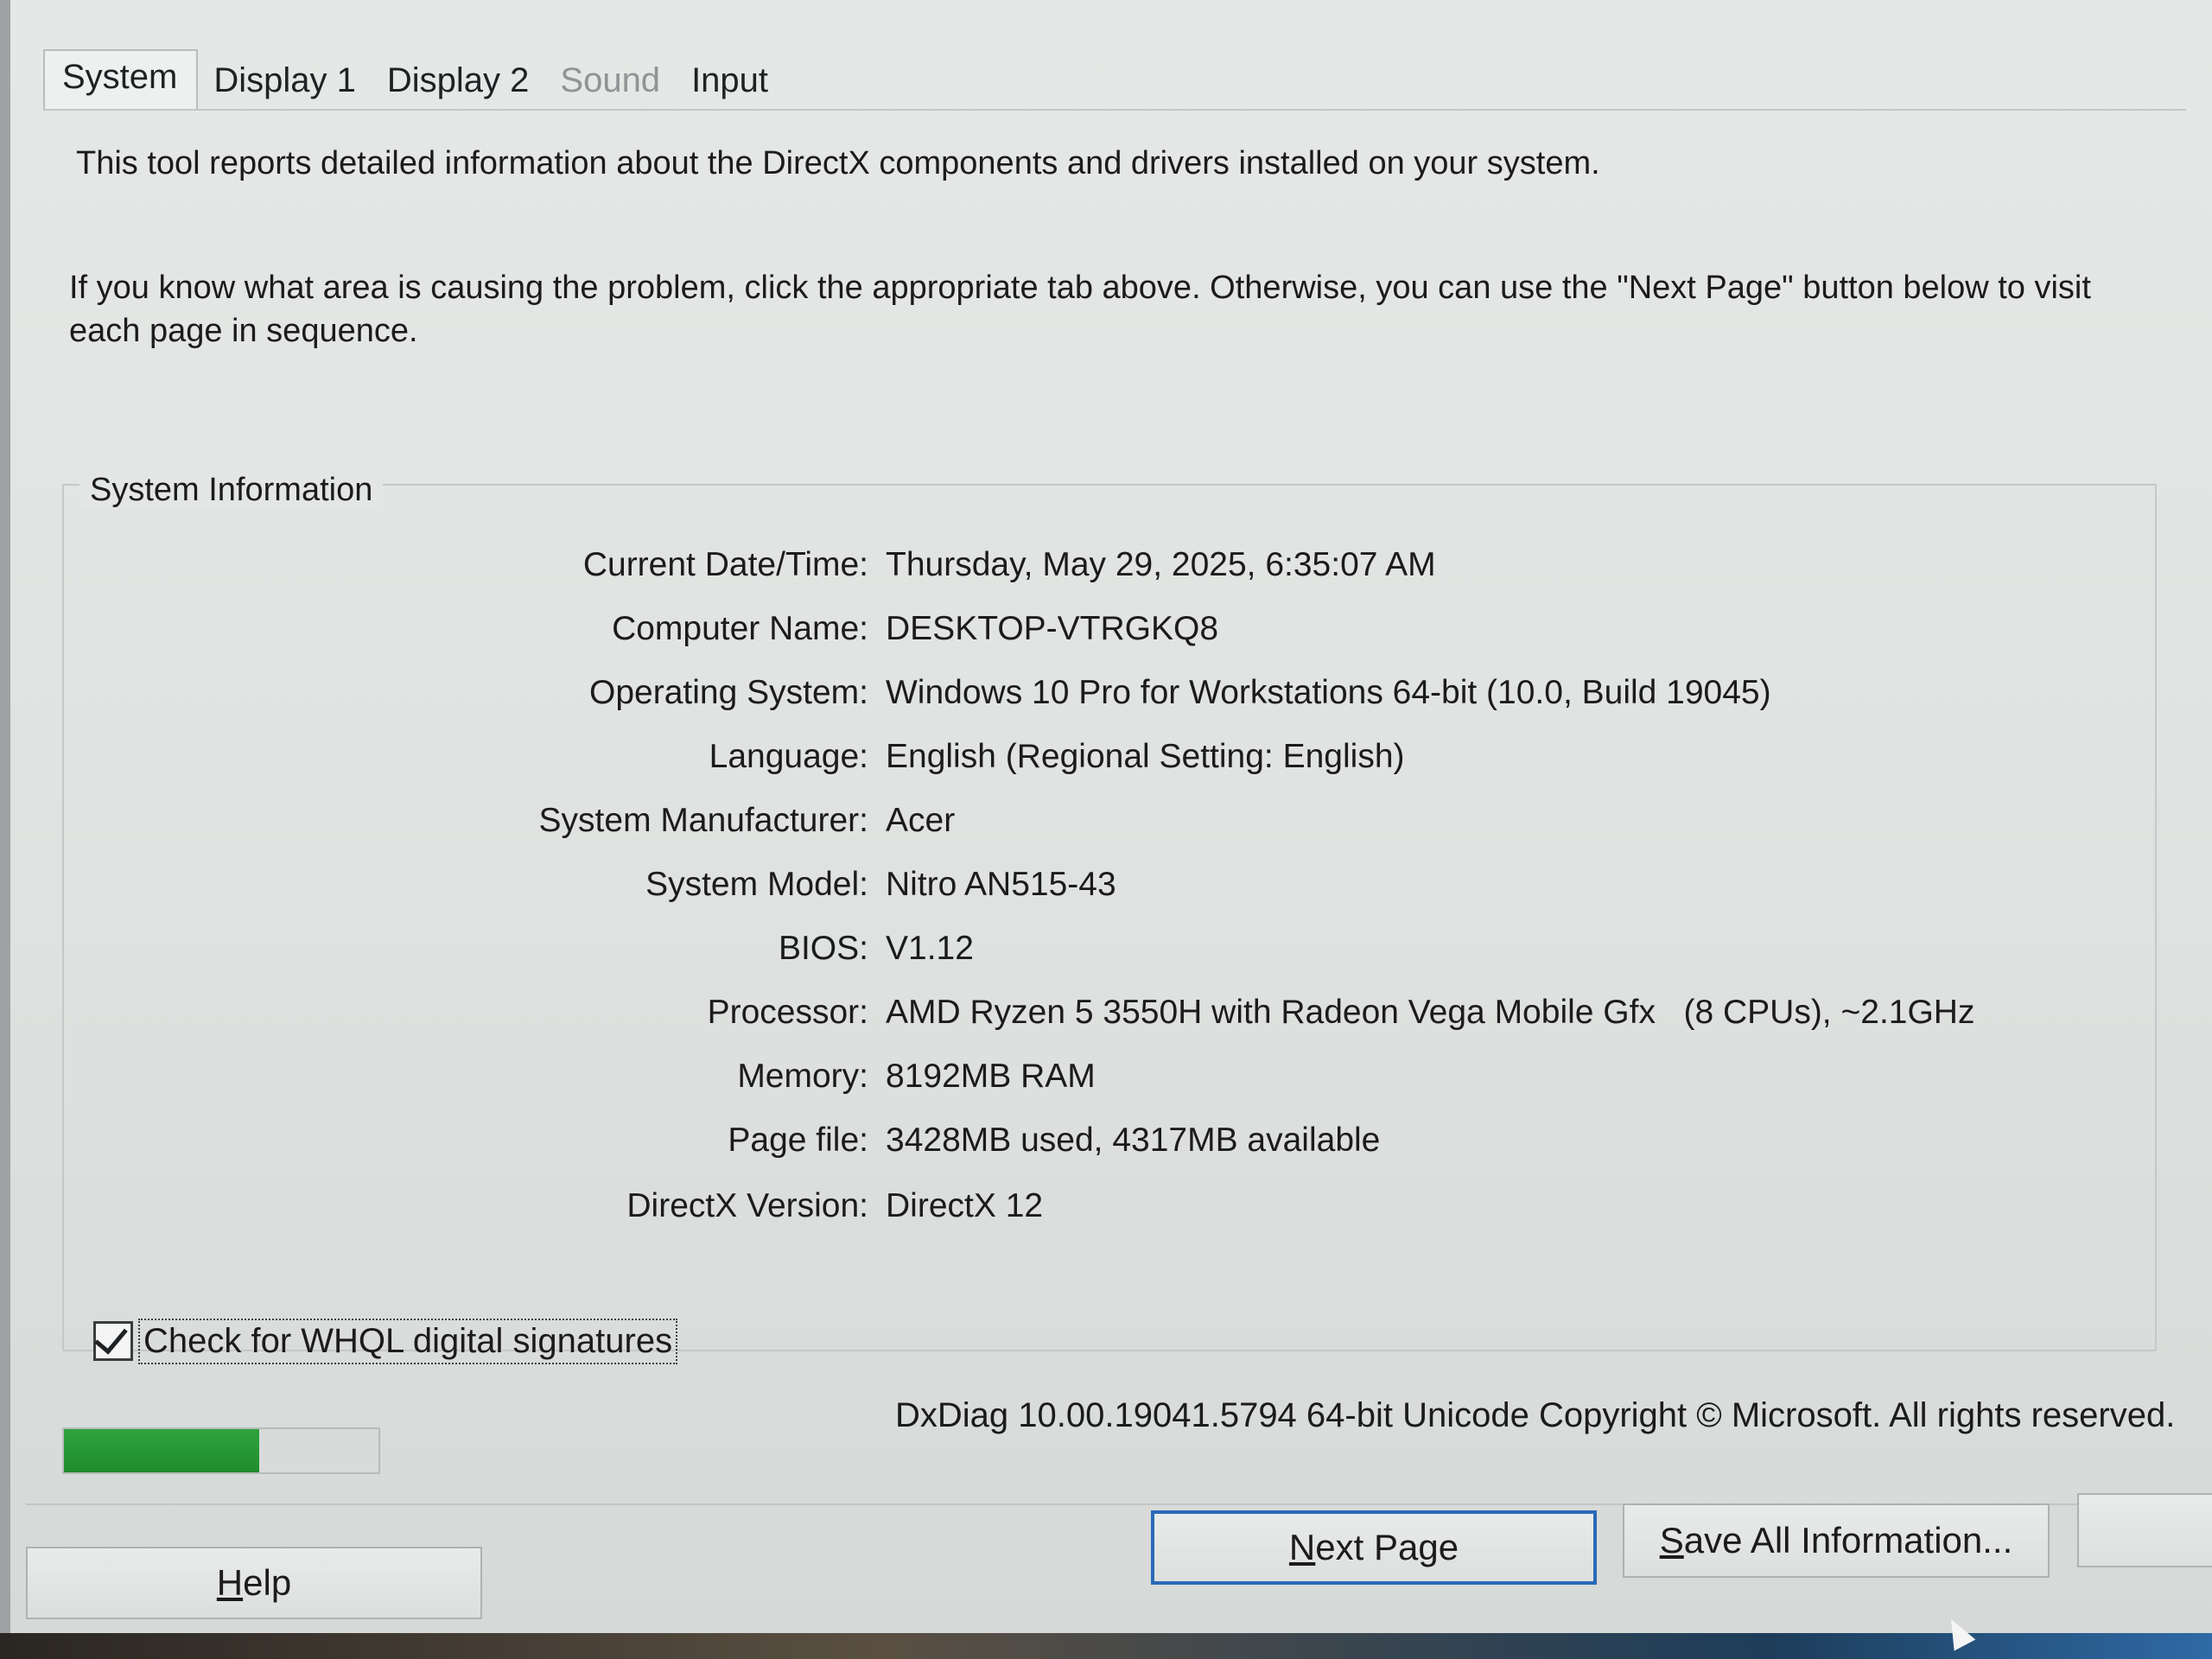 The height and width of the screenshot is (1659, 2212). Describe the element at coordinates (728, 692) in the screenshot. I see `info-label: Operating System:` at that location.